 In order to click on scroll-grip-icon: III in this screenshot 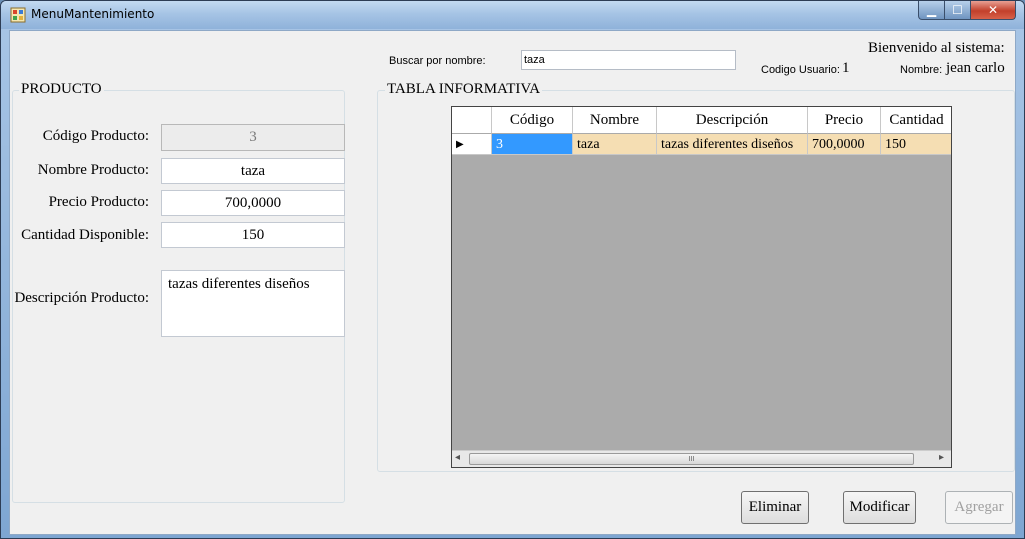, I will do `click(691, 459)`.